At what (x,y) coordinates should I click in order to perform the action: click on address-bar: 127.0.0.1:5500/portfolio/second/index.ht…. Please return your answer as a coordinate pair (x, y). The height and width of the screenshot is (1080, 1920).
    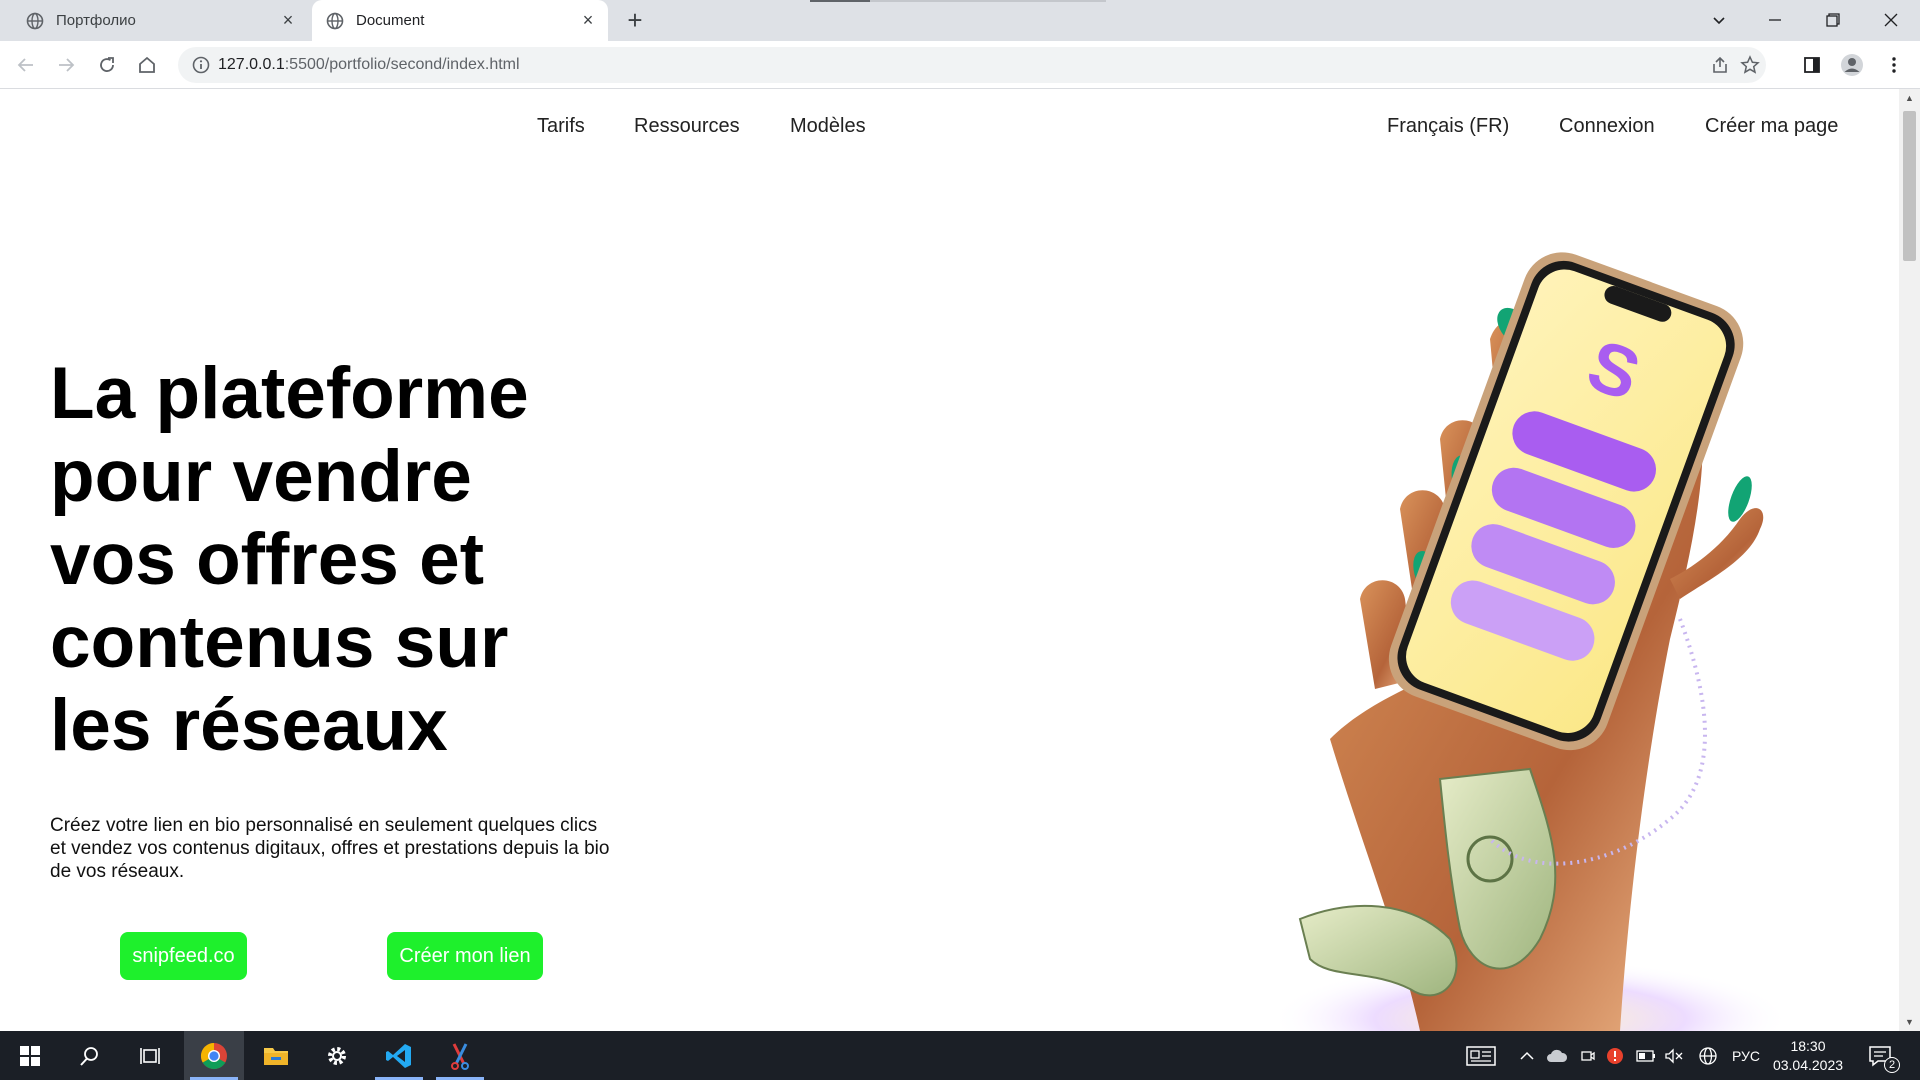
    Looking at the image, I should click on (972, 65).